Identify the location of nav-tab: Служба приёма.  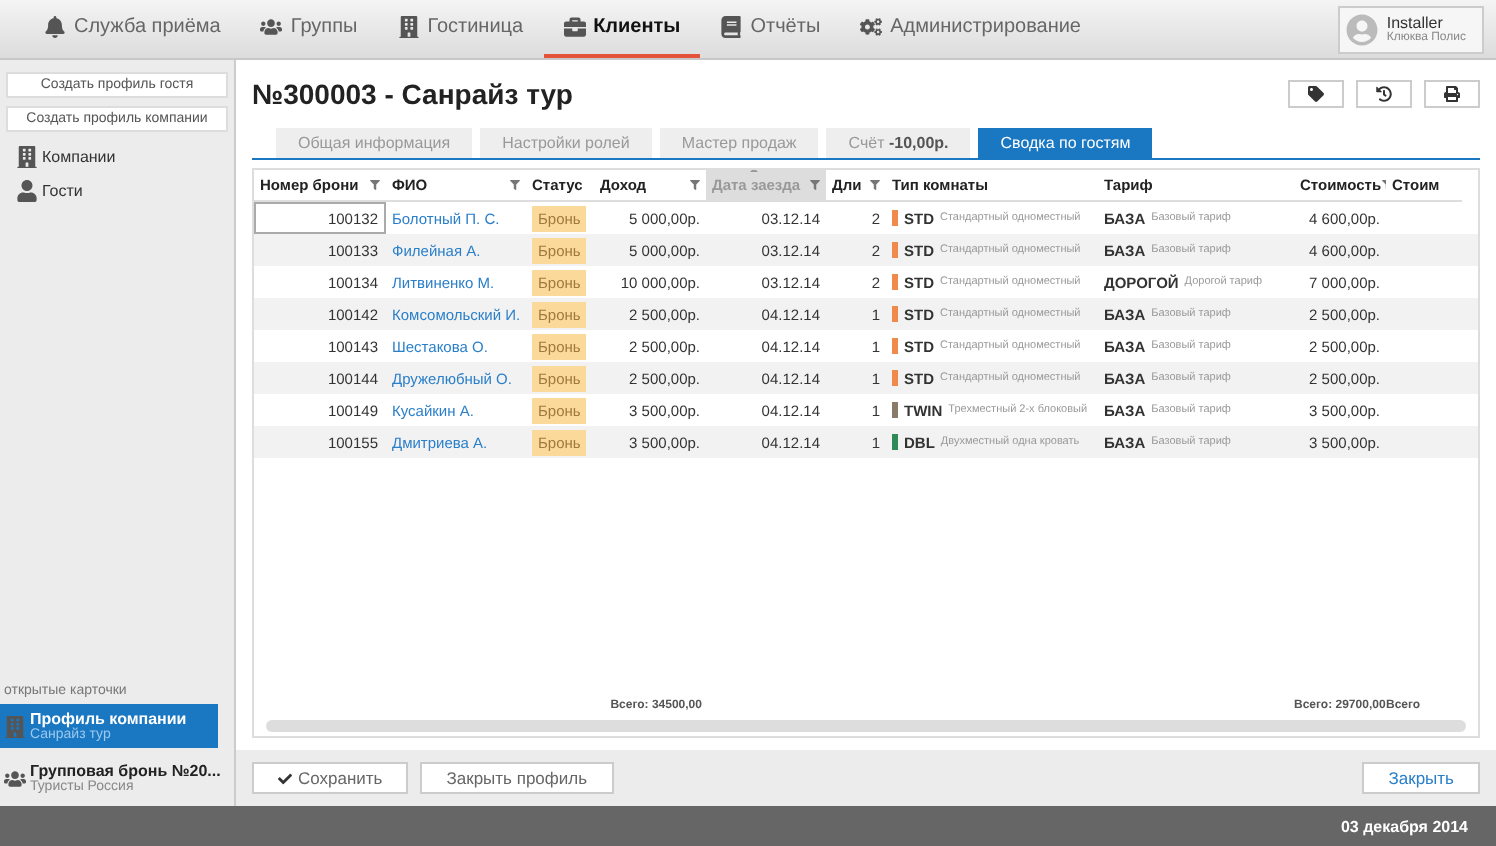
(132, 29).